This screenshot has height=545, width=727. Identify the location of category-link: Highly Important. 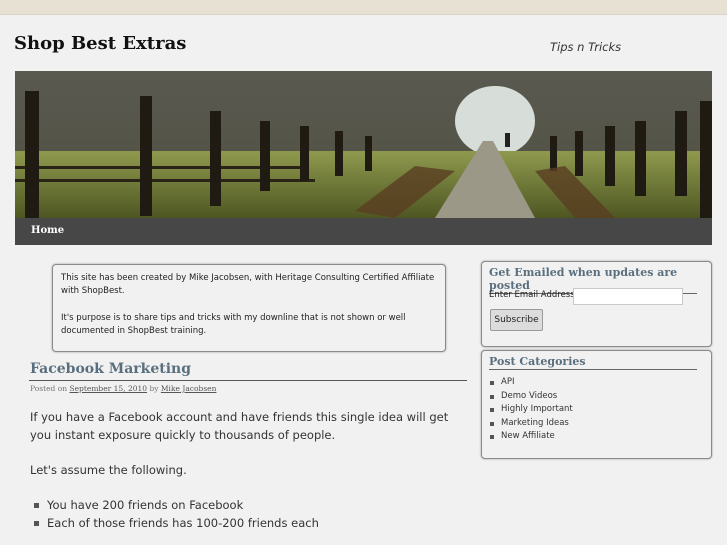
(600, 410).